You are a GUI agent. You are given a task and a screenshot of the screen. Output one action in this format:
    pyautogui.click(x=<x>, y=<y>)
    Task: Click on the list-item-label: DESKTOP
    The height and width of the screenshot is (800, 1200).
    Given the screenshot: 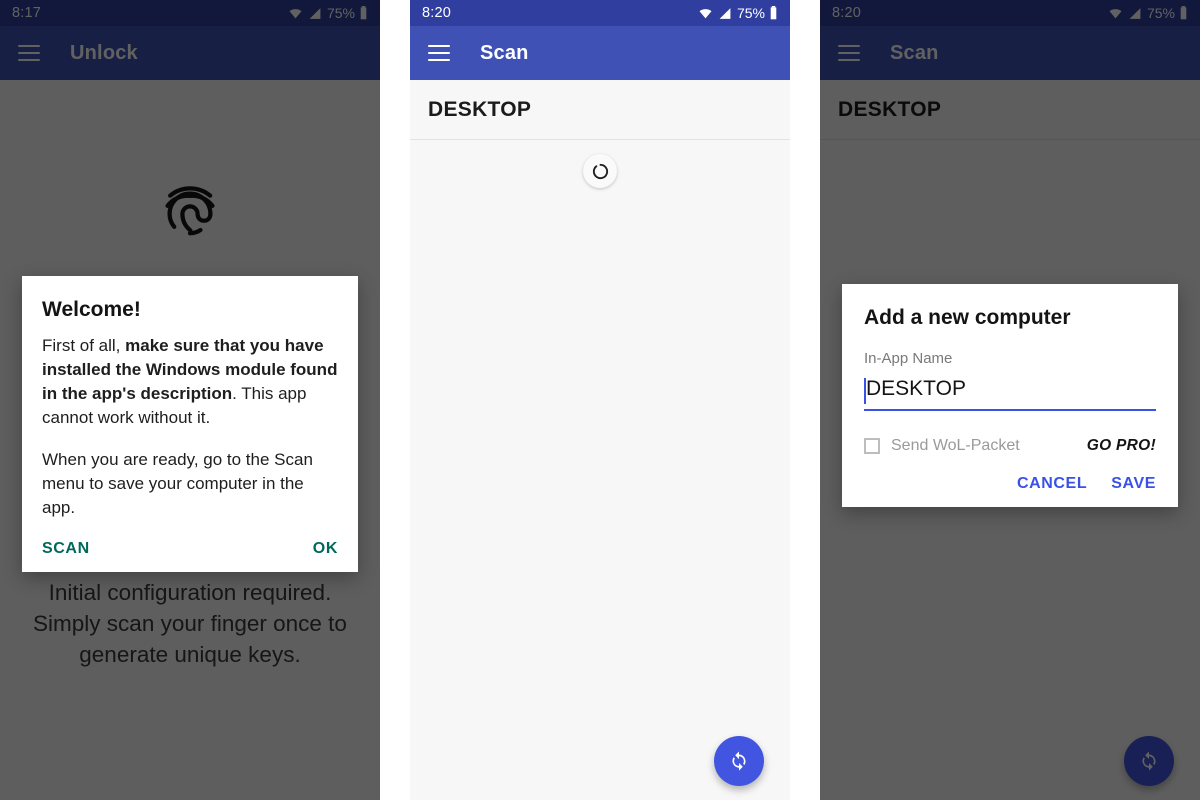 What is the action you would take?
    pyautogui.click(x=480, y=109)
    